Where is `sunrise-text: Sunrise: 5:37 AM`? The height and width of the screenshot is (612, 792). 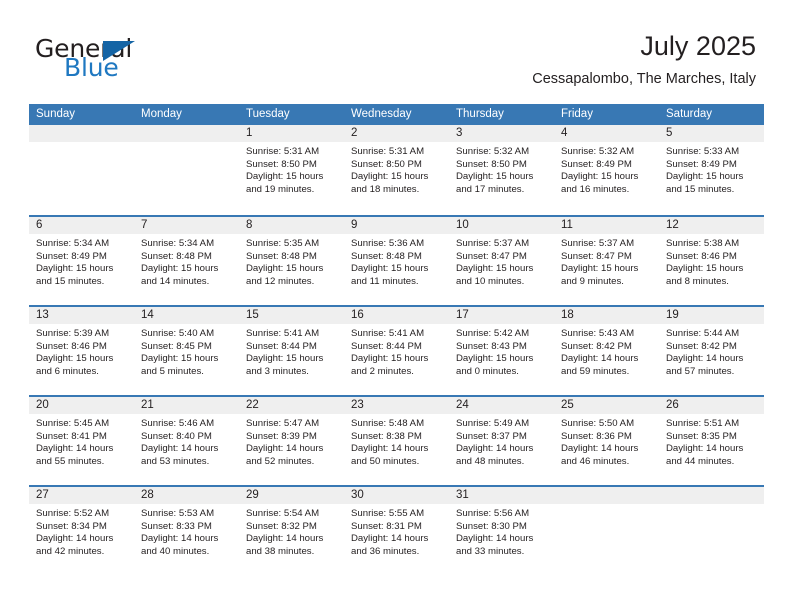 sunrise-text: Sunrise: 5:37 AM is located at coordinates (598, 243).